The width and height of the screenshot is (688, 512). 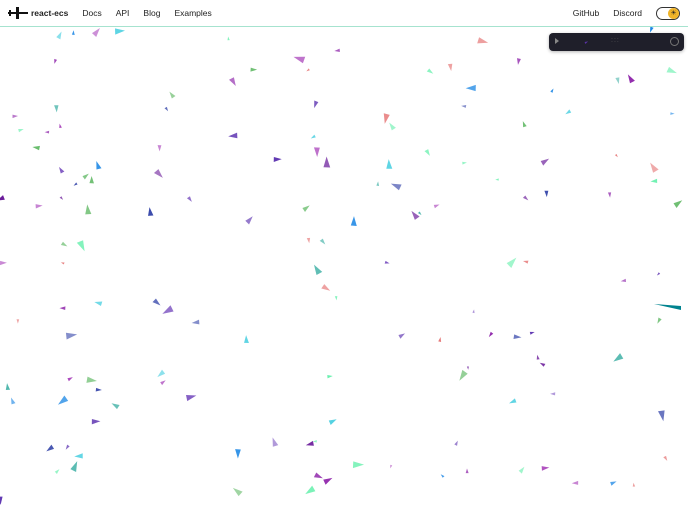 What do you see at coordinates (627, 13) in the screenshot?
I see `nav-discord: Discord` at bounding box center [627, 13].